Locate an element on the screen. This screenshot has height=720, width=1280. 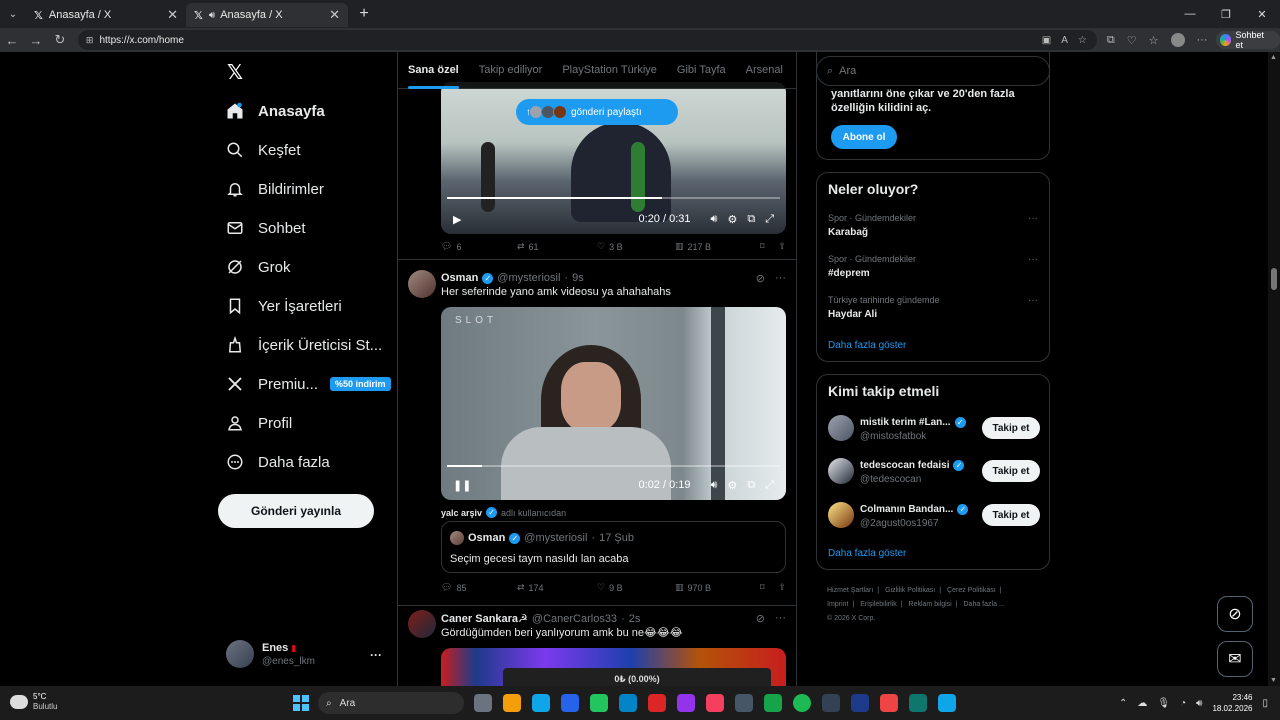
tab-following: Takip ediliyor is located at coordinates (511, 70).